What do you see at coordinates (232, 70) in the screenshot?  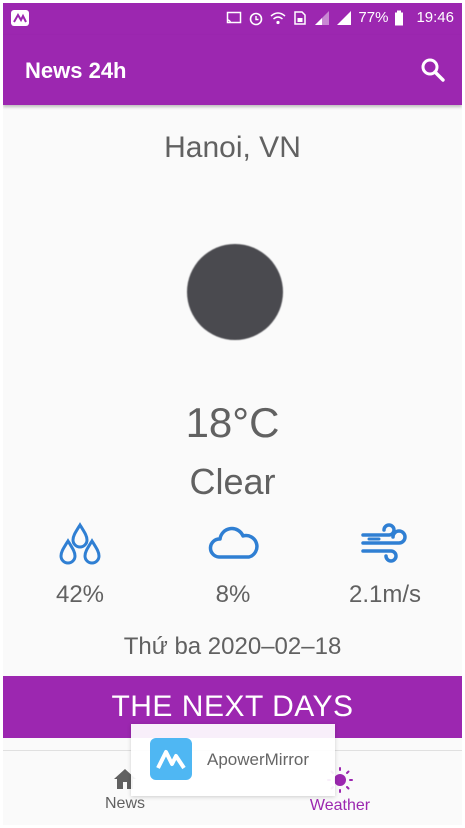 I see `app-bar: News 24h` at bounding box center [232, 70].